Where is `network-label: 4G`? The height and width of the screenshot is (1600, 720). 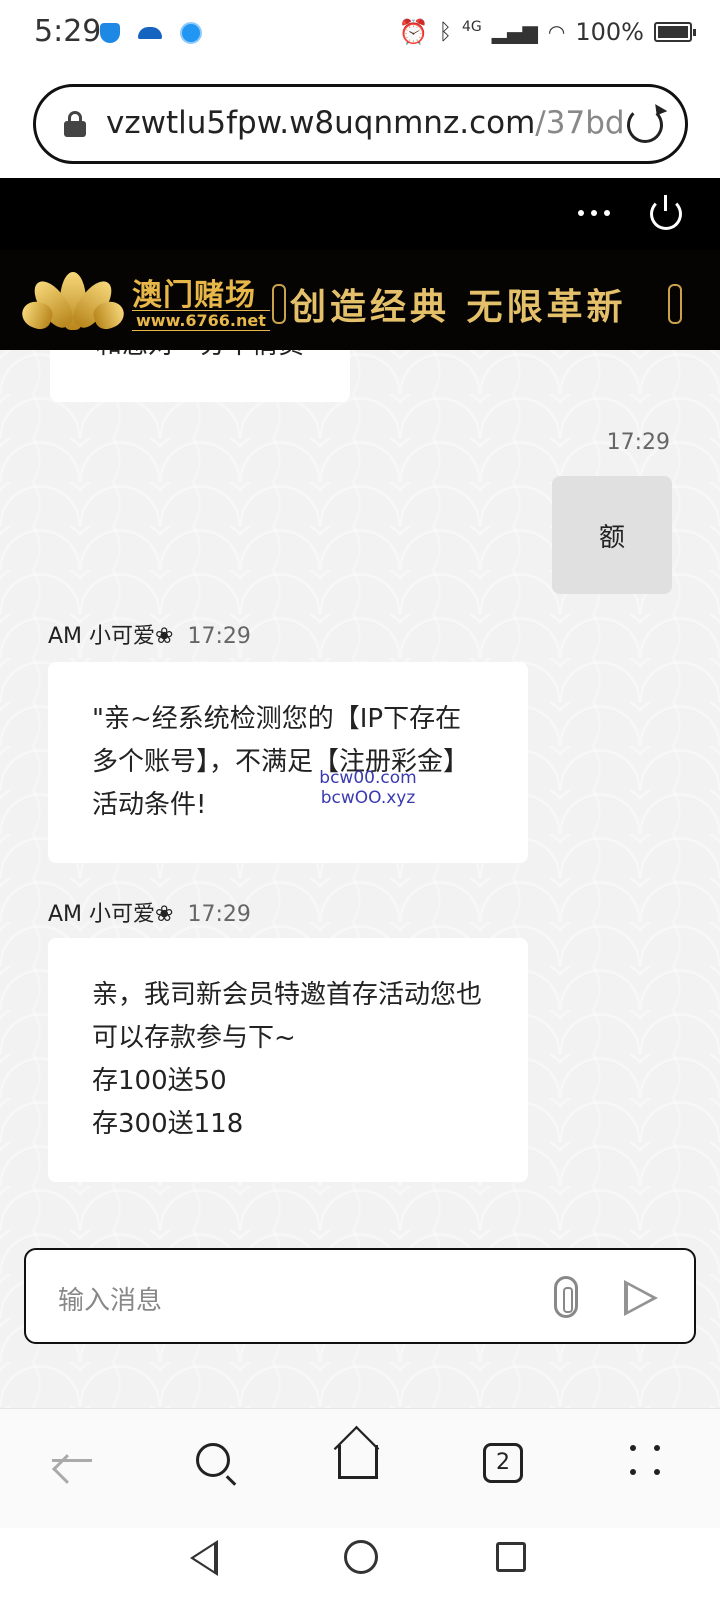 network-label: 4G is located at coordinates (472, 27).